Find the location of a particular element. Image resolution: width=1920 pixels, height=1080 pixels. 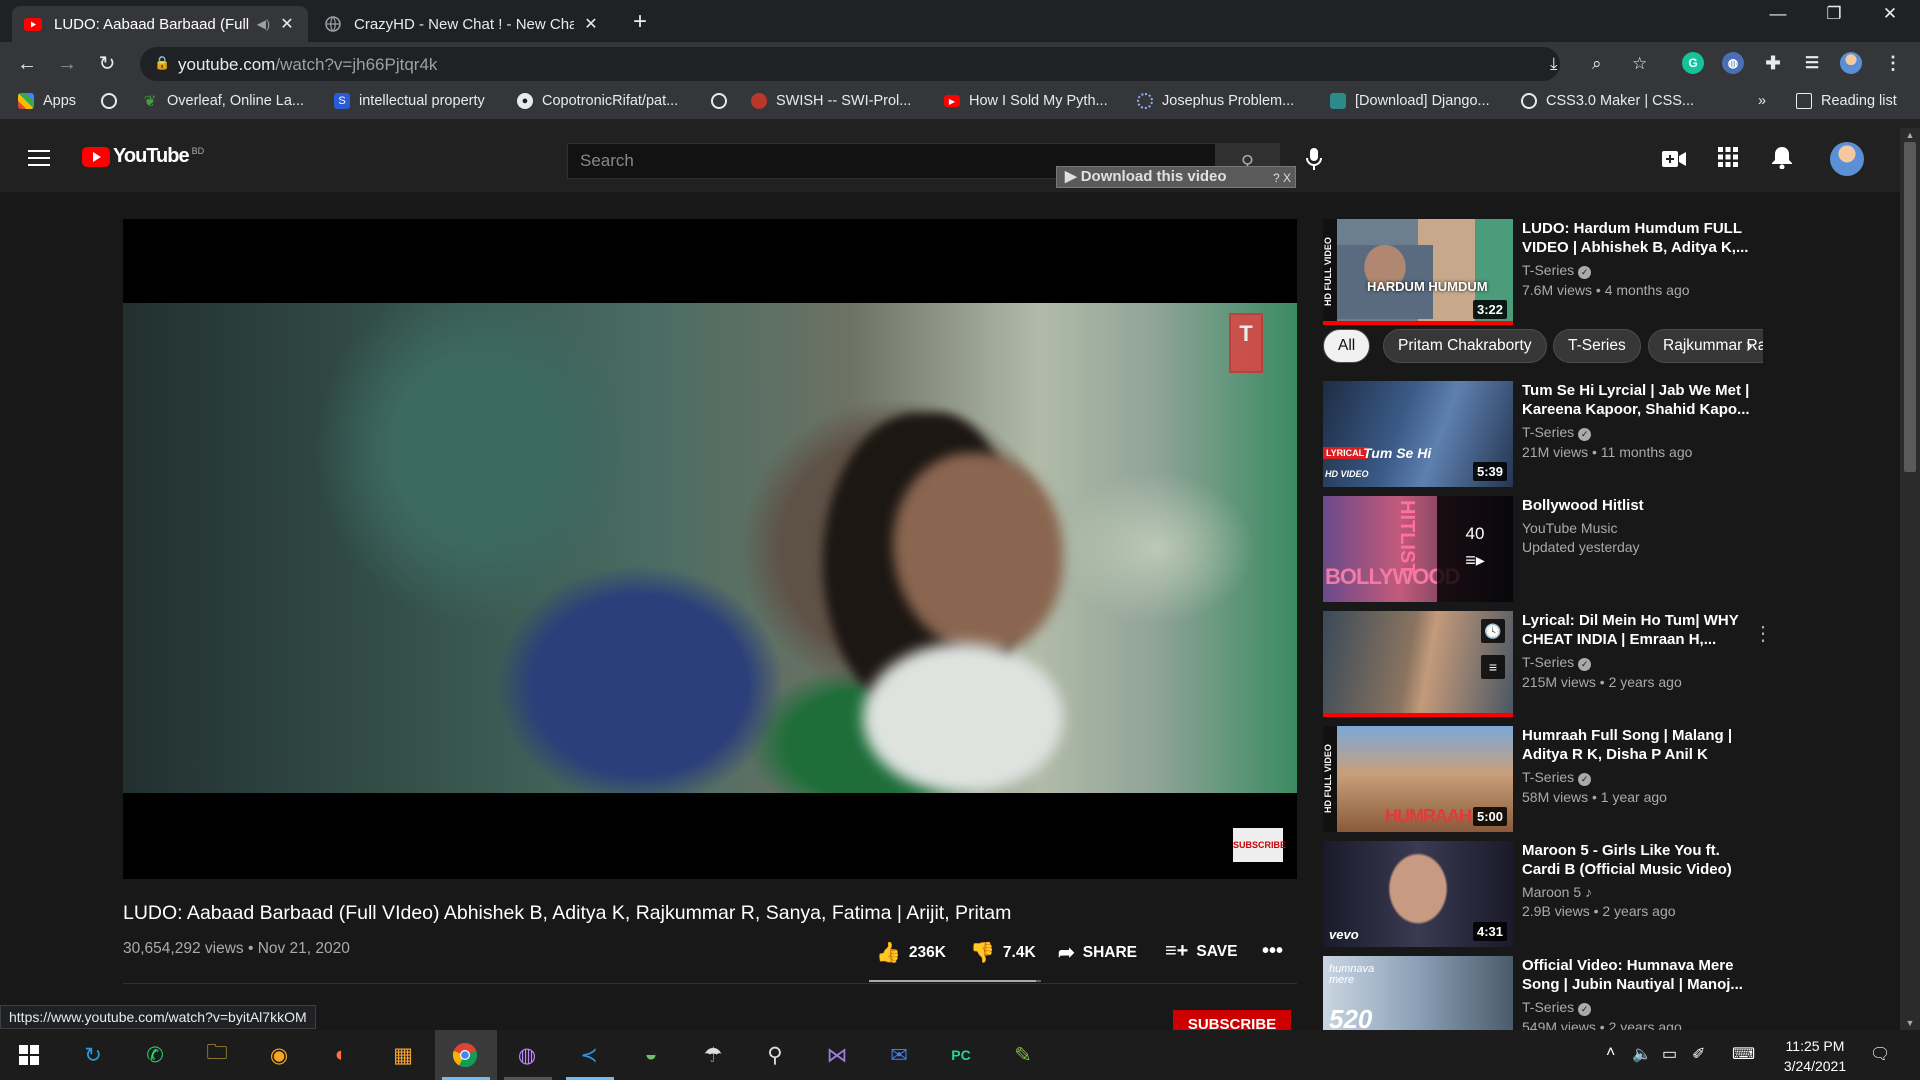

satellite-app-icon: ⚲ is located at coordinates (775, 1055).